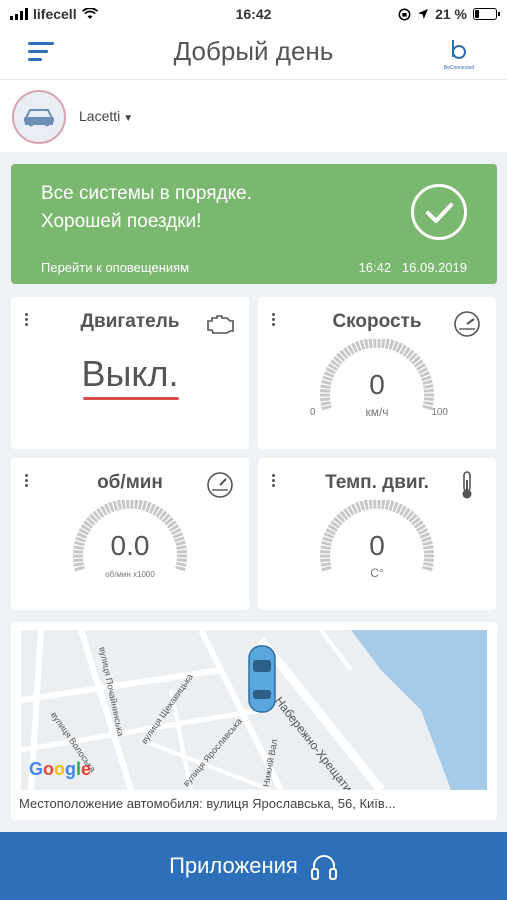 The height and width of the screenshot is (900, 507). I want to click on apps-button: Приложения, so click(253, 866).